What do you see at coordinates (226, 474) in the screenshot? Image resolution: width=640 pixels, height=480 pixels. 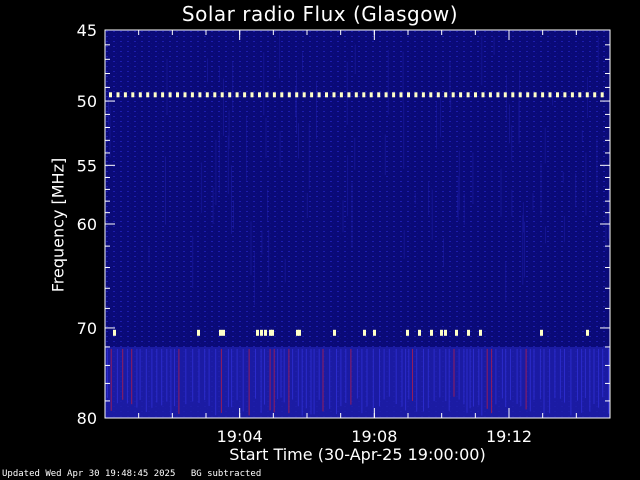 I see `footer-note: BG subtracted` at bounding box center [226, 474].